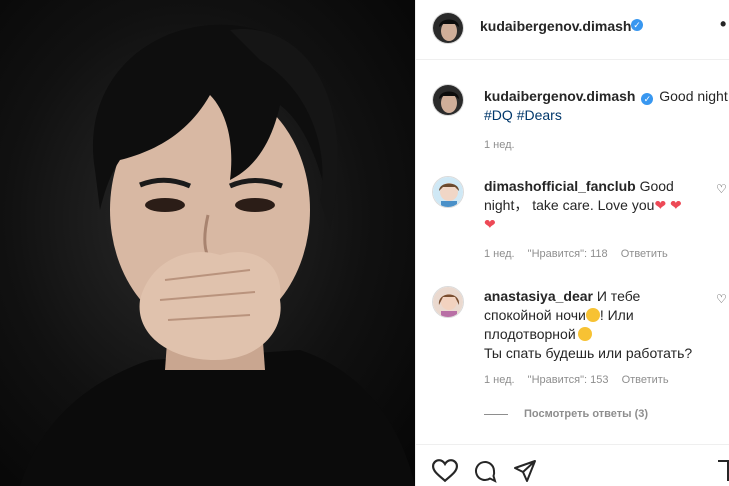  I want to click on hashtag-dq: #DQ, so click(498, 115).